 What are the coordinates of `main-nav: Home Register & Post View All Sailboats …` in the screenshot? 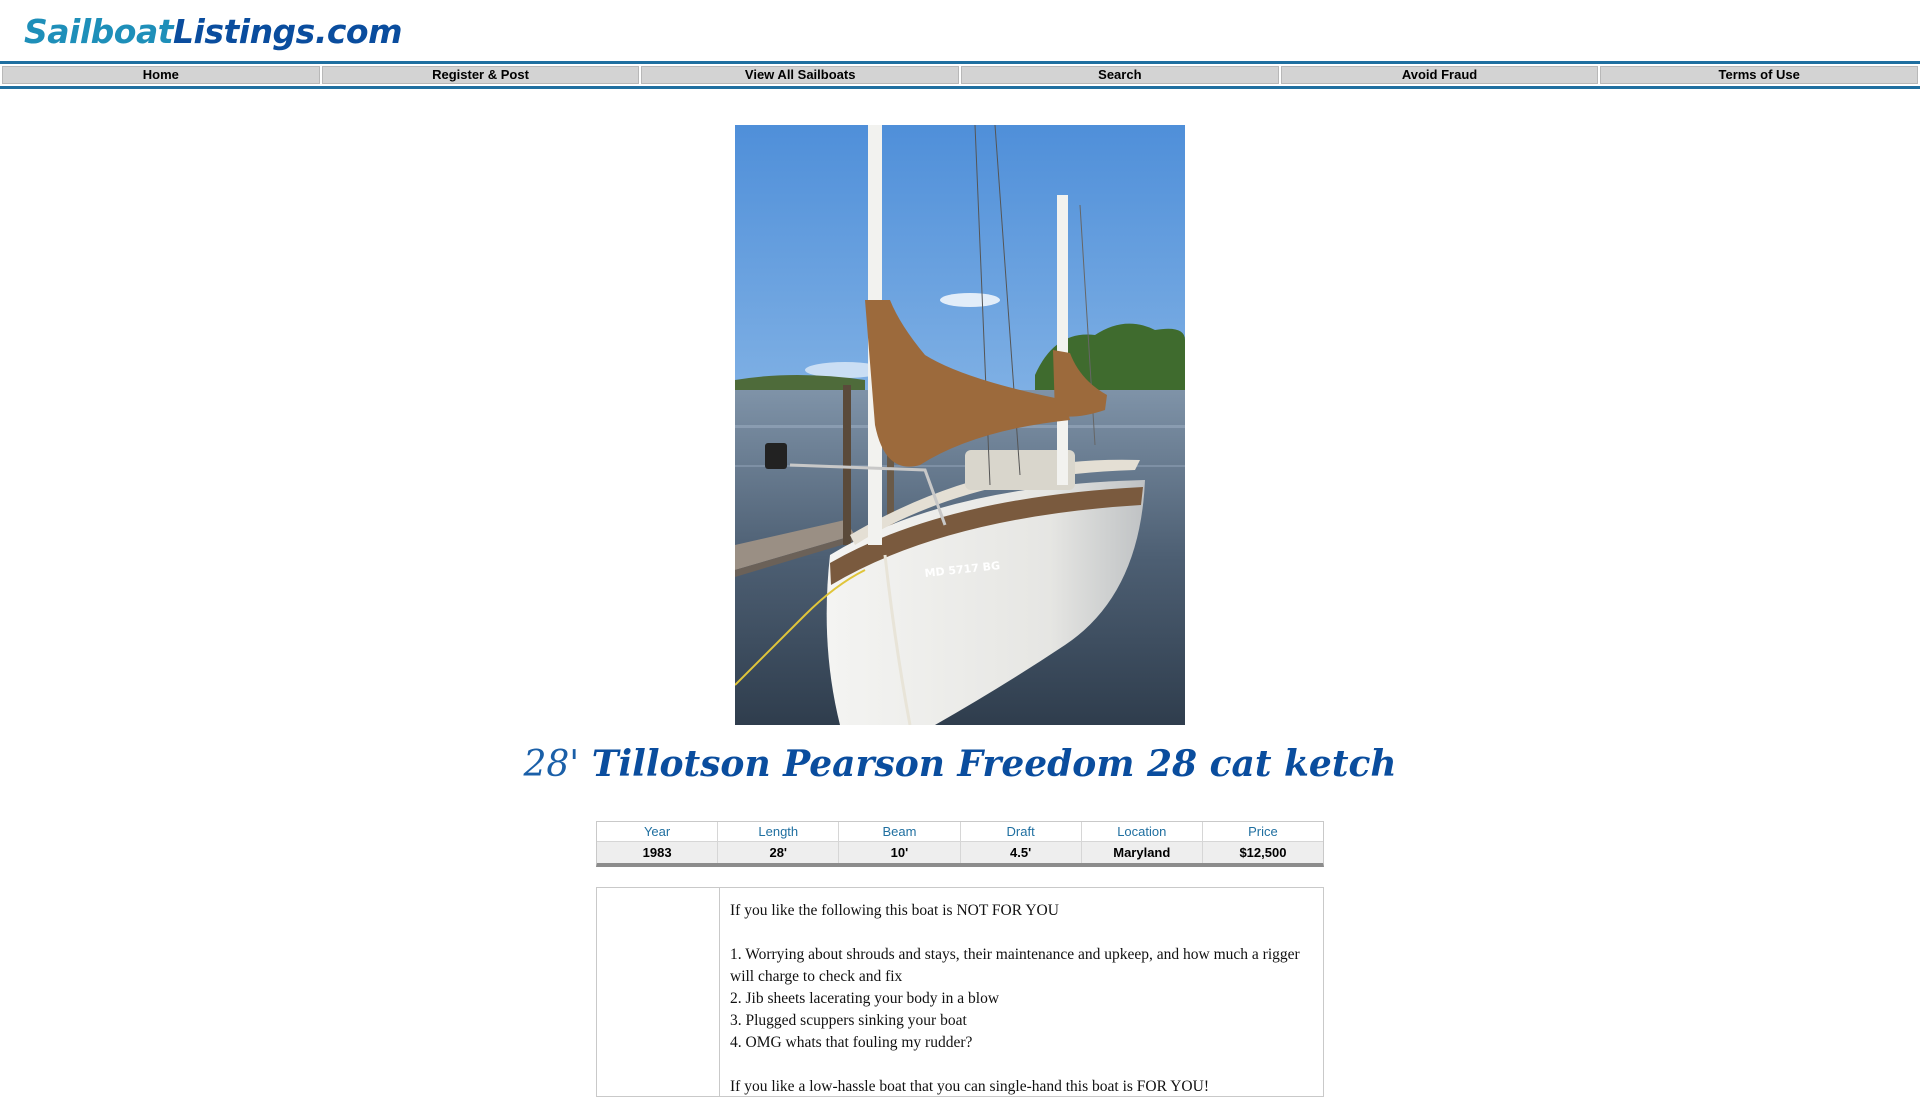 It's located at (960, 75).